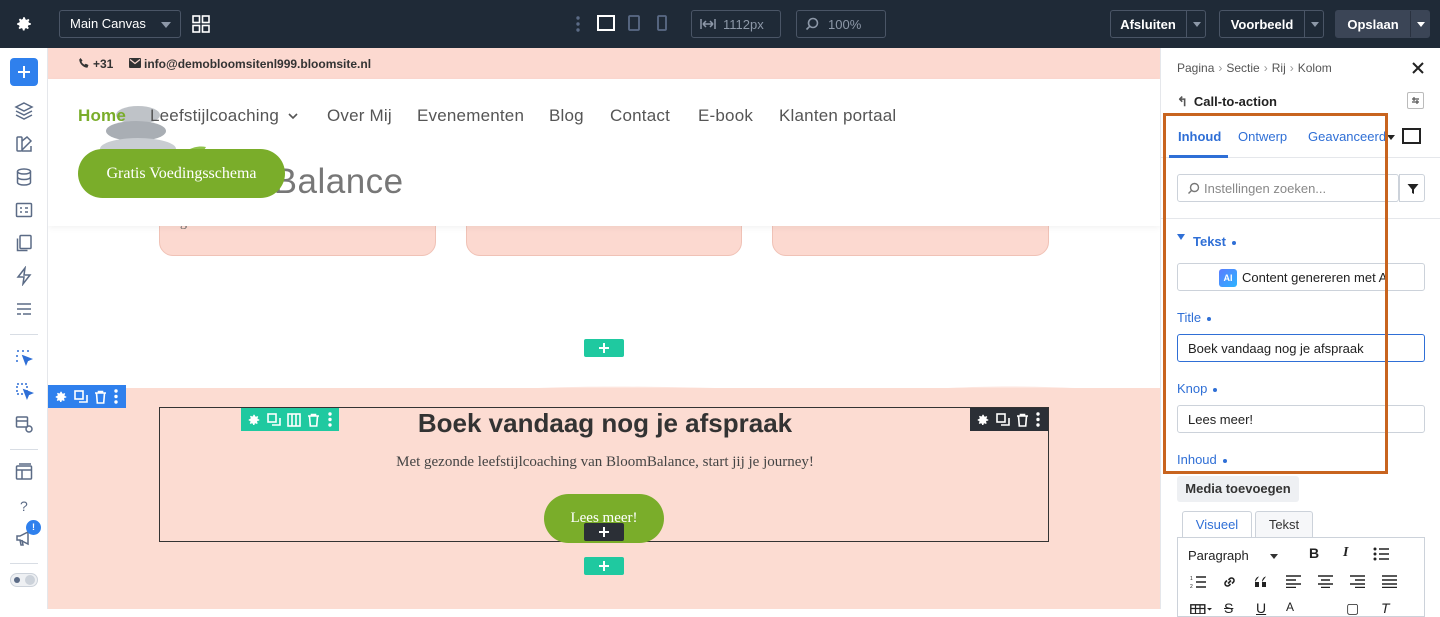 The height and width of the screenshot is (617, 1440). Describe the element at coordinates (1158, 24) in the screenshot. I see `close-editor-button: Afsluiten` at that location.